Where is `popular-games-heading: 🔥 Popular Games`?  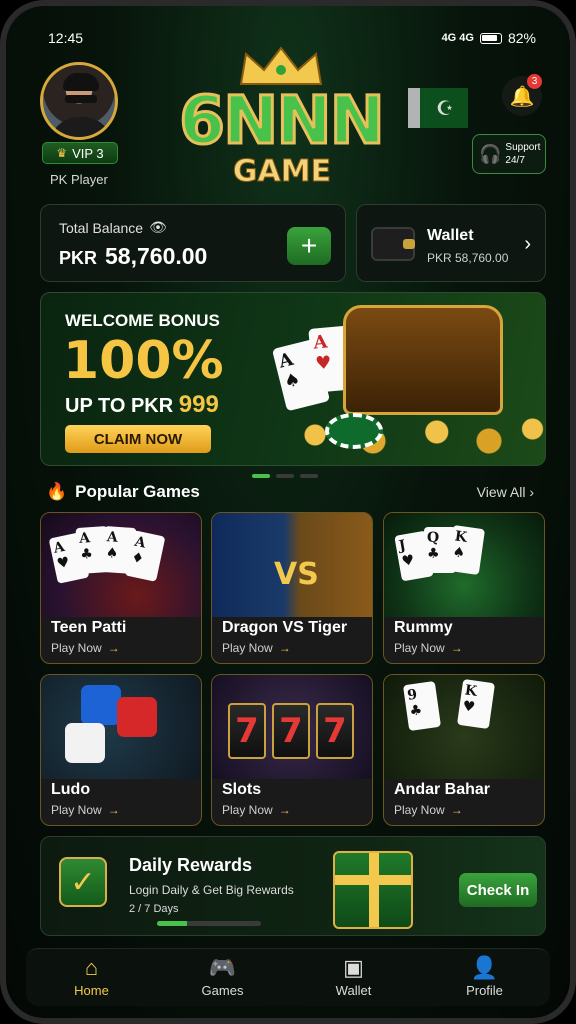
popular-games-heading: 🔥 Popular Games is located at coordinates (123, 492).